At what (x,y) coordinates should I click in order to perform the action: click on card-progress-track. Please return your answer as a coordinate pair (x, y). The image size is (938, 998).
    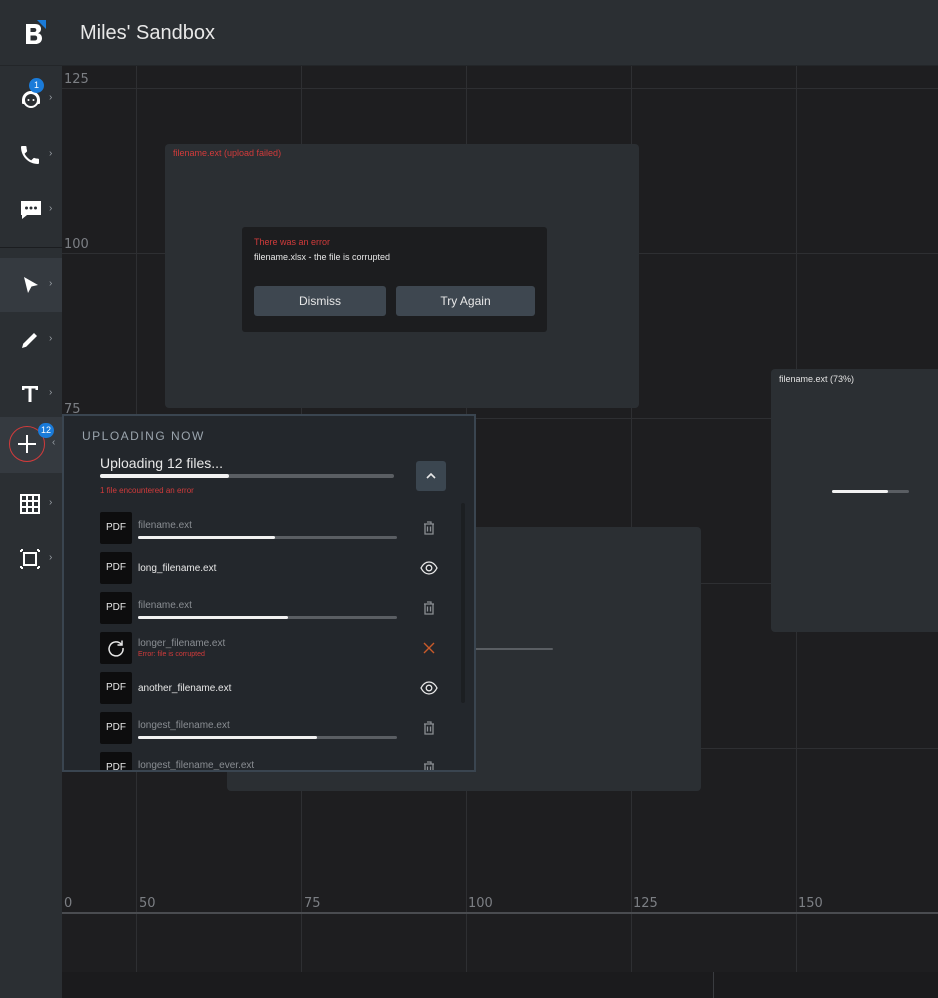
    Looking at the image, I should click on (510, 649).